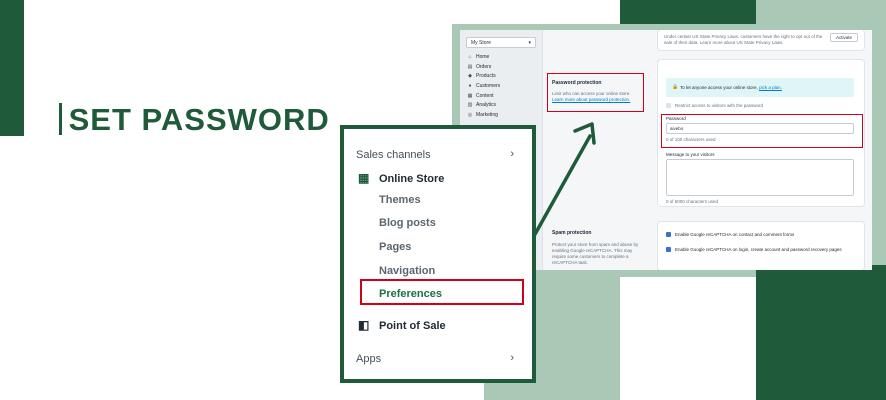 The width and height of the screenshot is (886, 400). Describe the element at coordinates (470, 105) in the screenshot. I see `analytics-icon: ▥` at that location.